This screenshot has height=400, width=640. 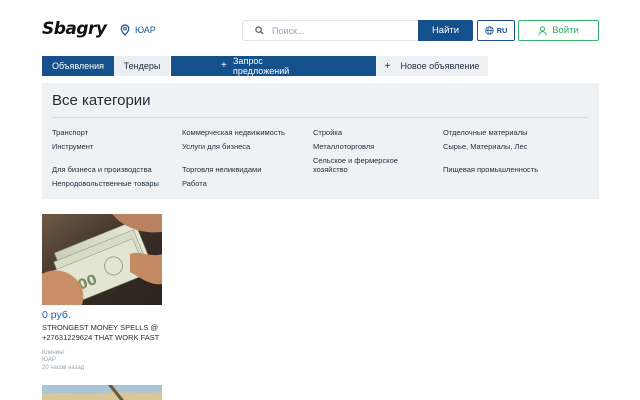 I want to click on category-link: Услуги для бизнеса, so click(x=216, y=146).